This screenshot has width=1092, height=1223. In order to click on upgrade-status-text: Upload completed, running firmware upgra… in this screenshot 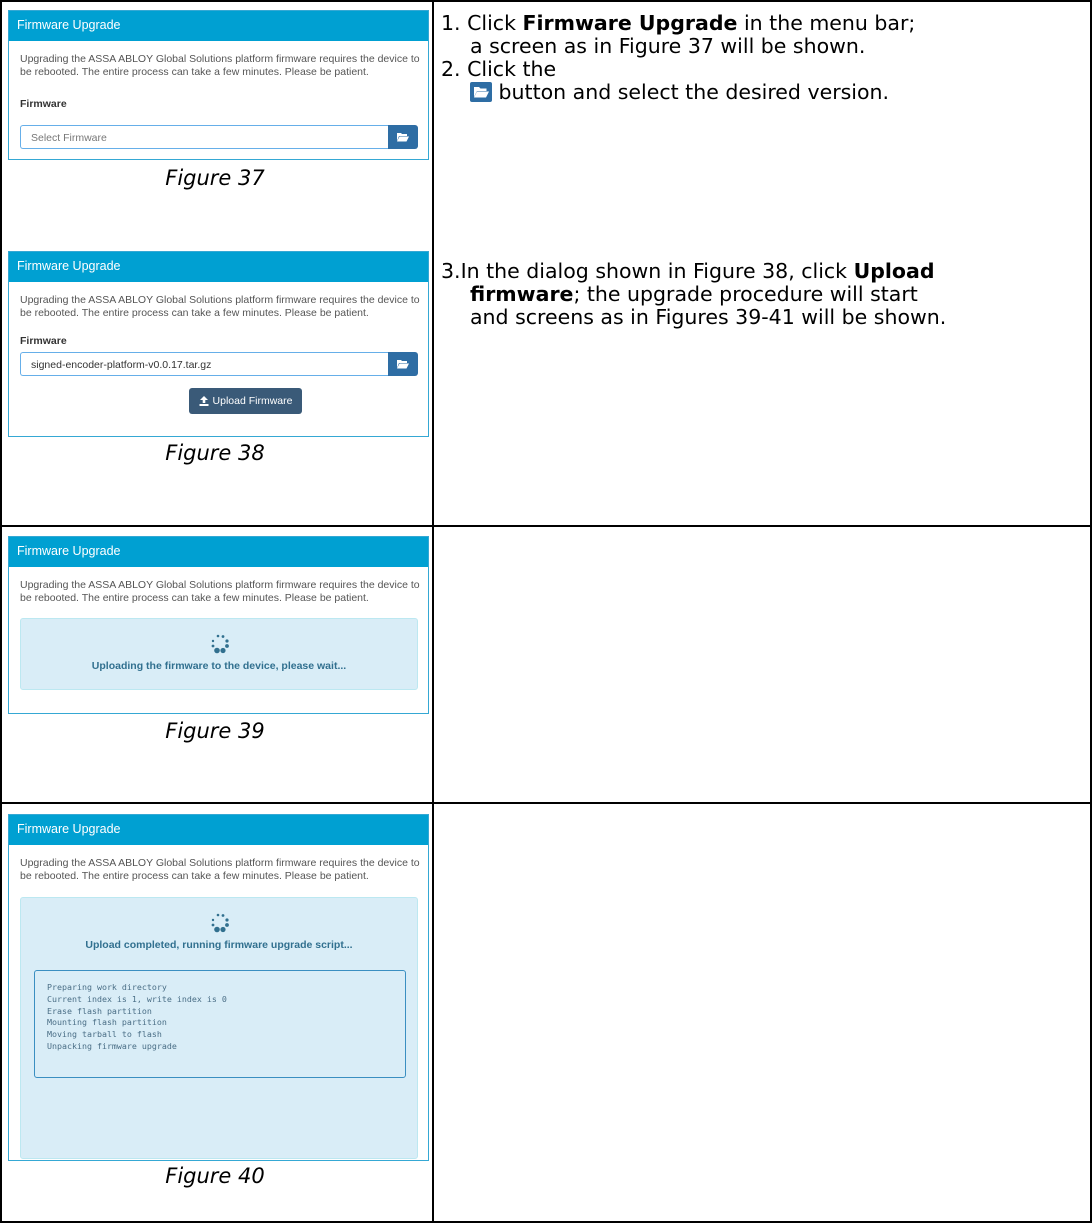, I will do `click(219, 945)`.